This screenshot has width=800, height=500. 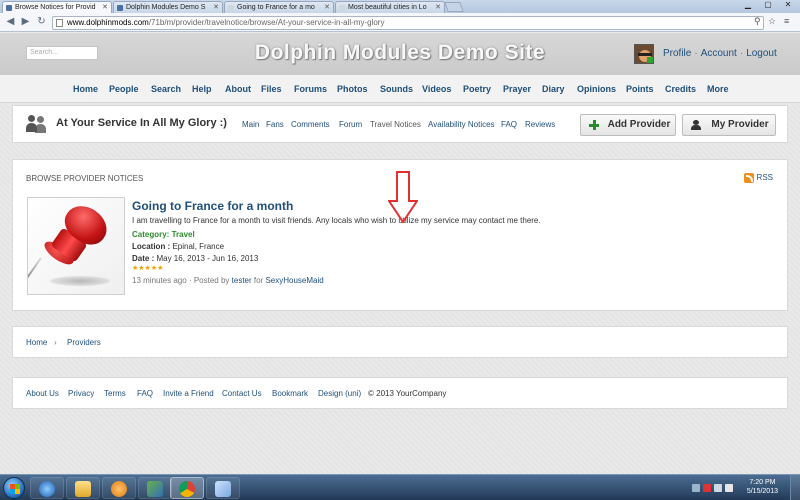 What do you see at coordinates (202, 89) in the screenshot?
I see `nav-help: Help` at bounding box center [202, 89].